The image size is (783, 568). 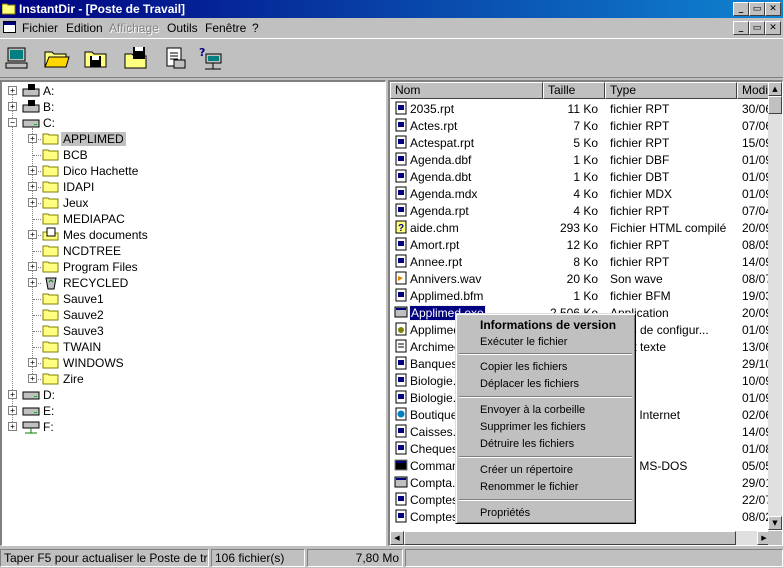 I want to click on file-row: Agenda.rpt 4 Ko fichier RPT 07/04/, so click(x=585, y=210).